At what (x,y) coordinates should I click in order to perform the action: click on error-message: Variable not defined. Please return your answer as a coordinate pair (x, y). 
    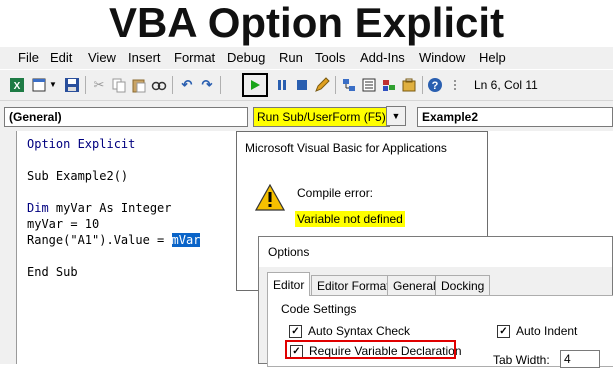
    Looking at the image, I should click on (350, 219).